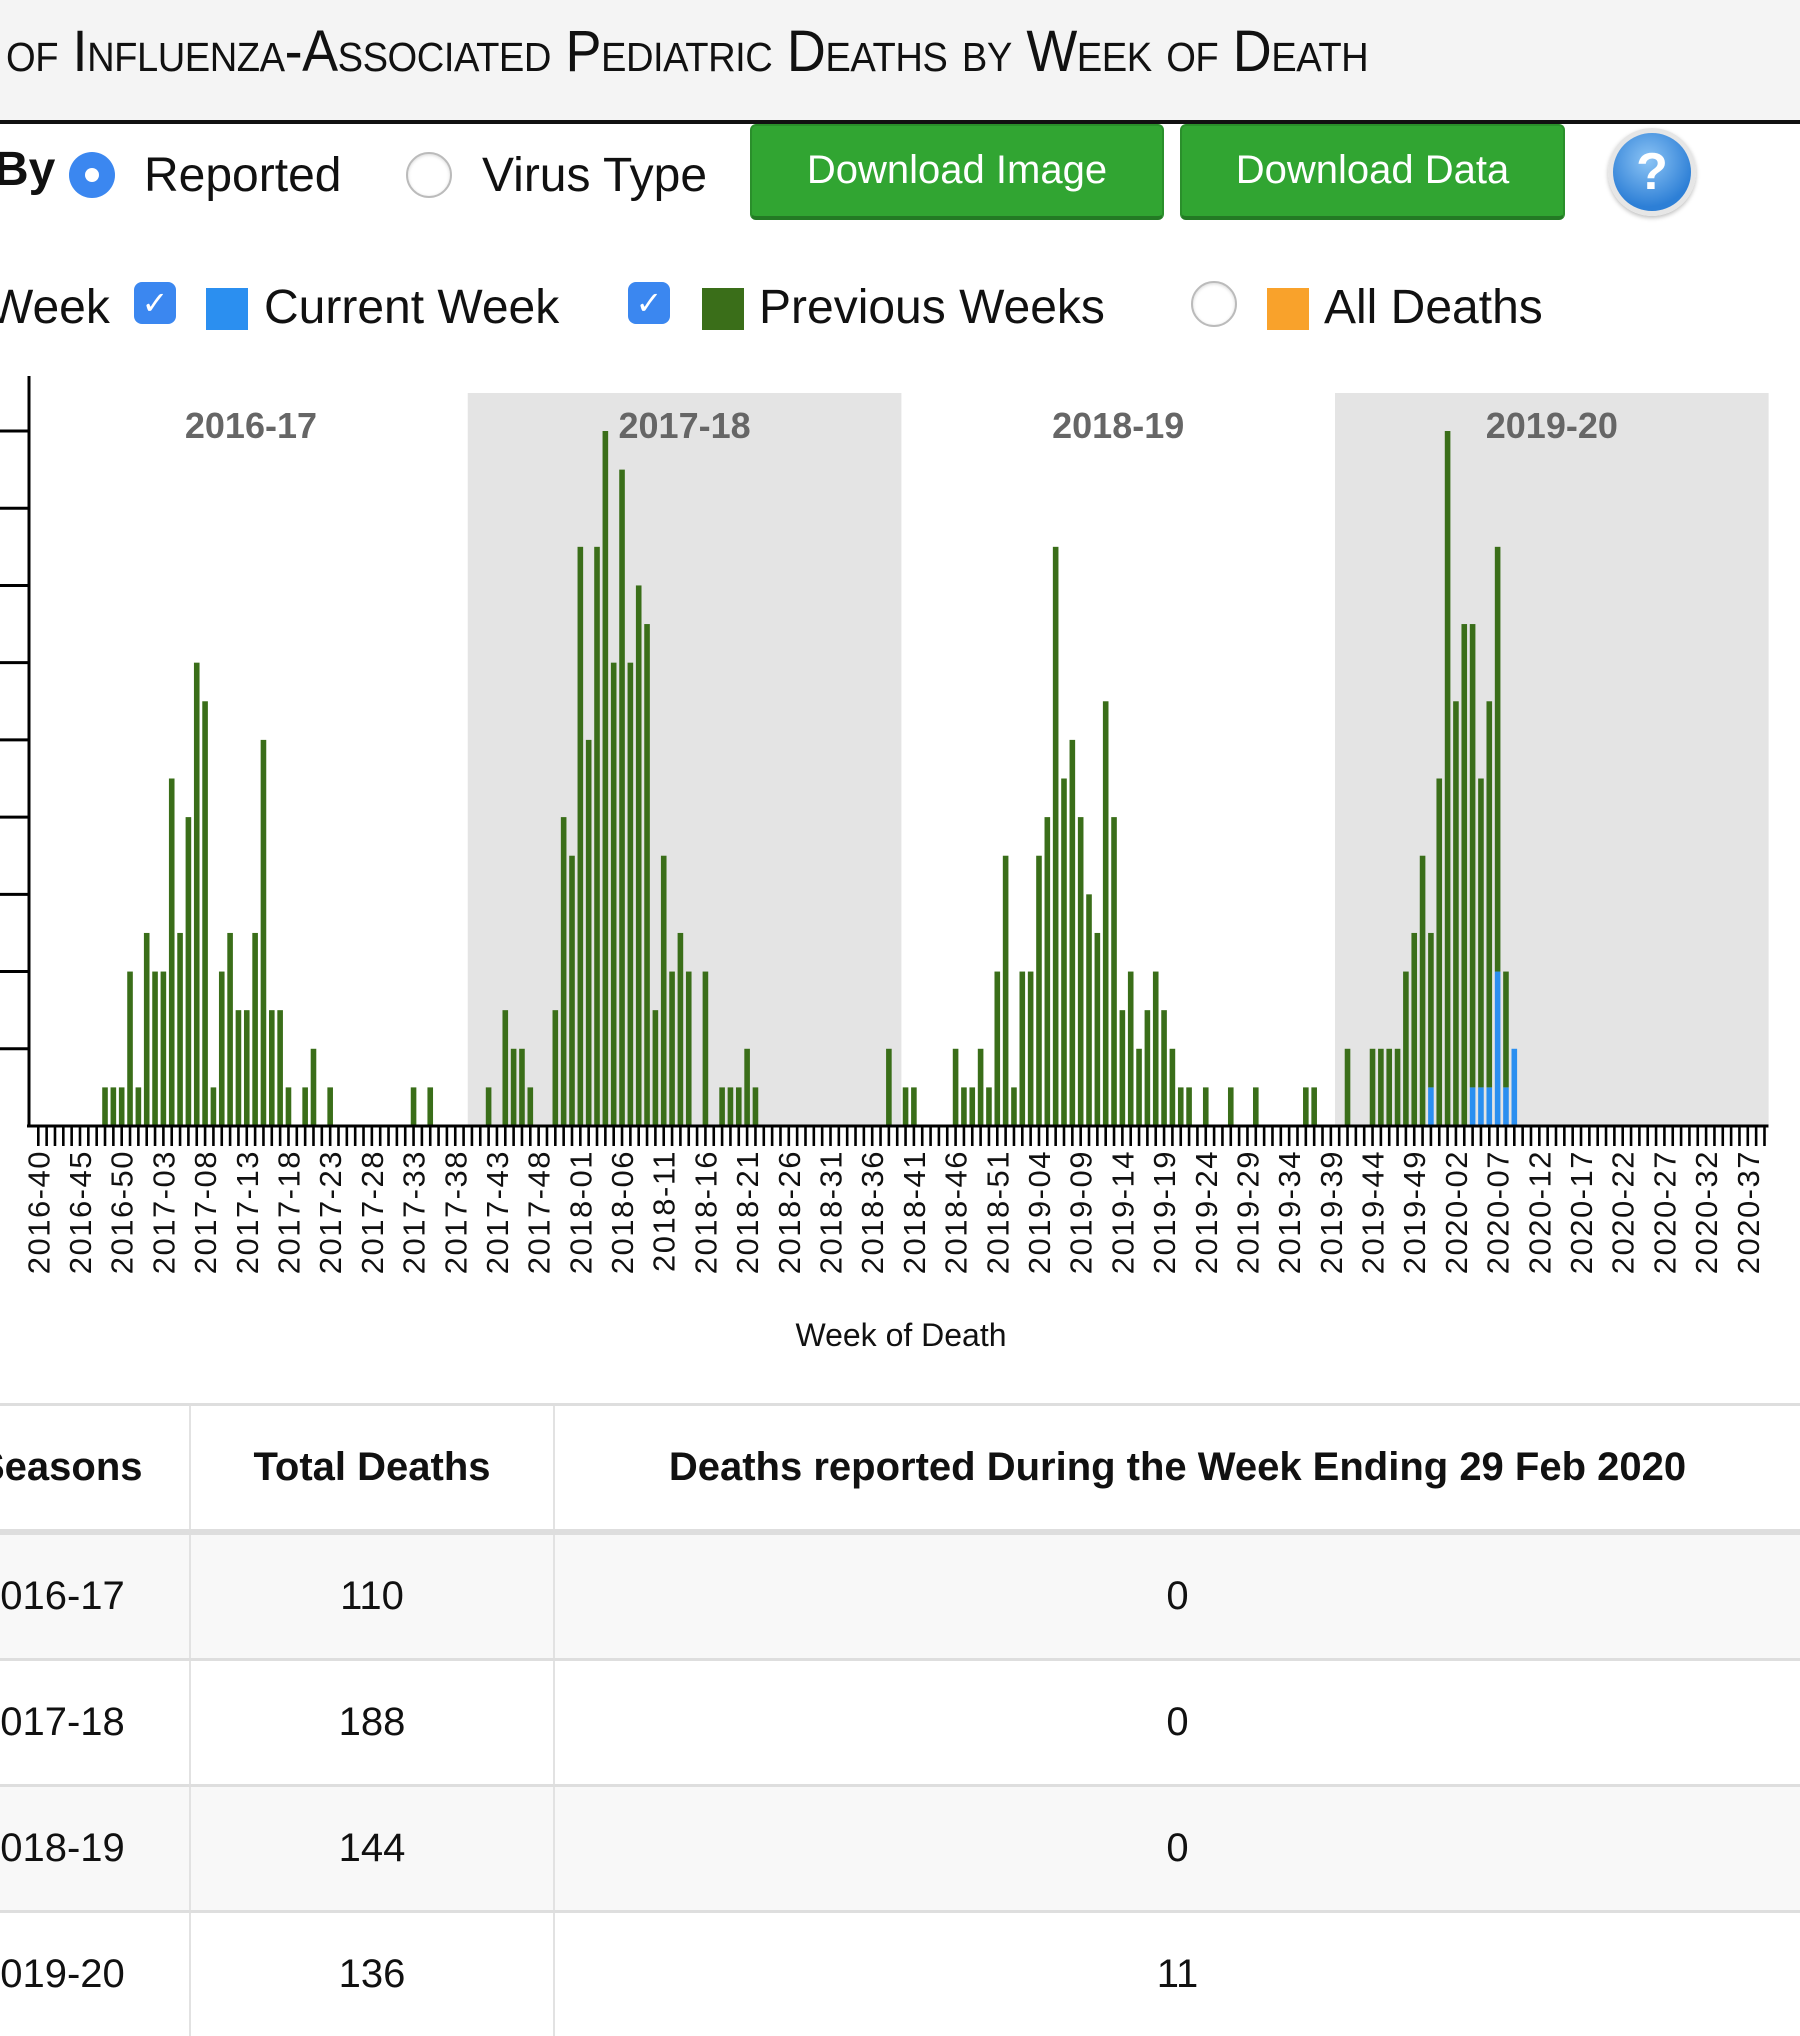  Describe the element at coordinates (95, 1469) in the screenshot. I see `header-seasons: Seasons` at that location.